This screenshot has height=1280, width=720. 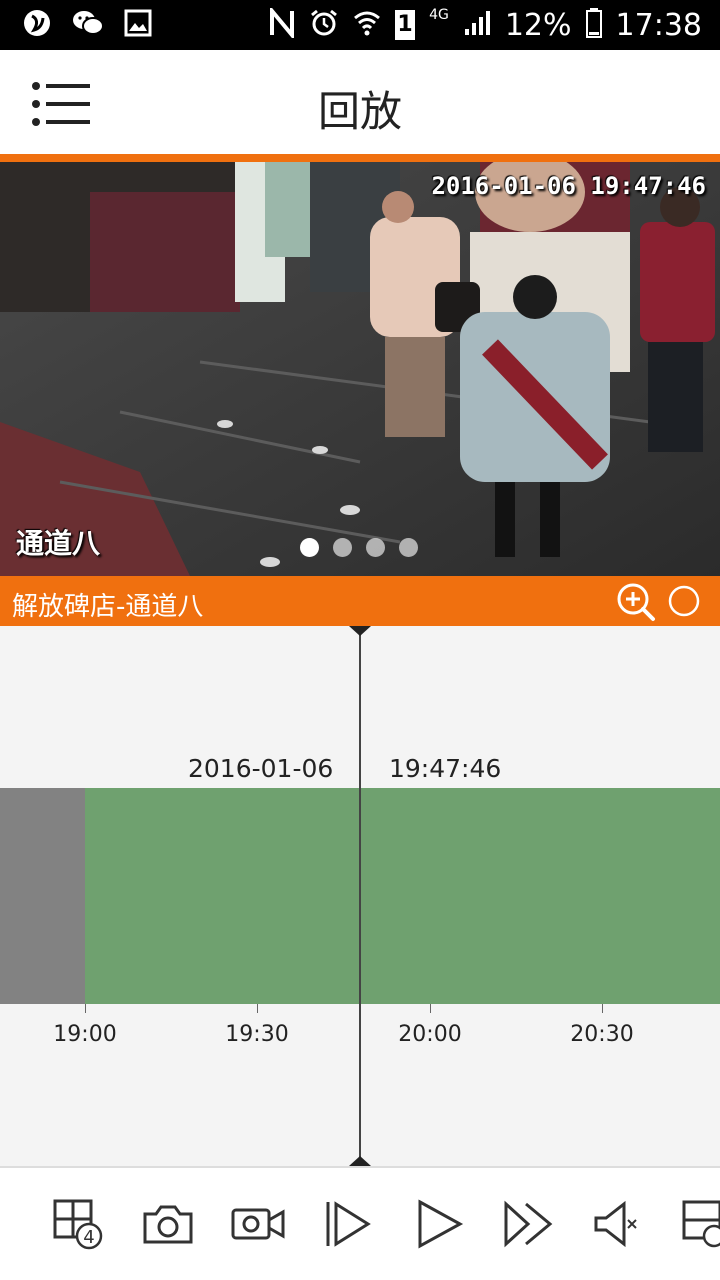 I want to click on no-record-segment, so click(x=42, y=896).